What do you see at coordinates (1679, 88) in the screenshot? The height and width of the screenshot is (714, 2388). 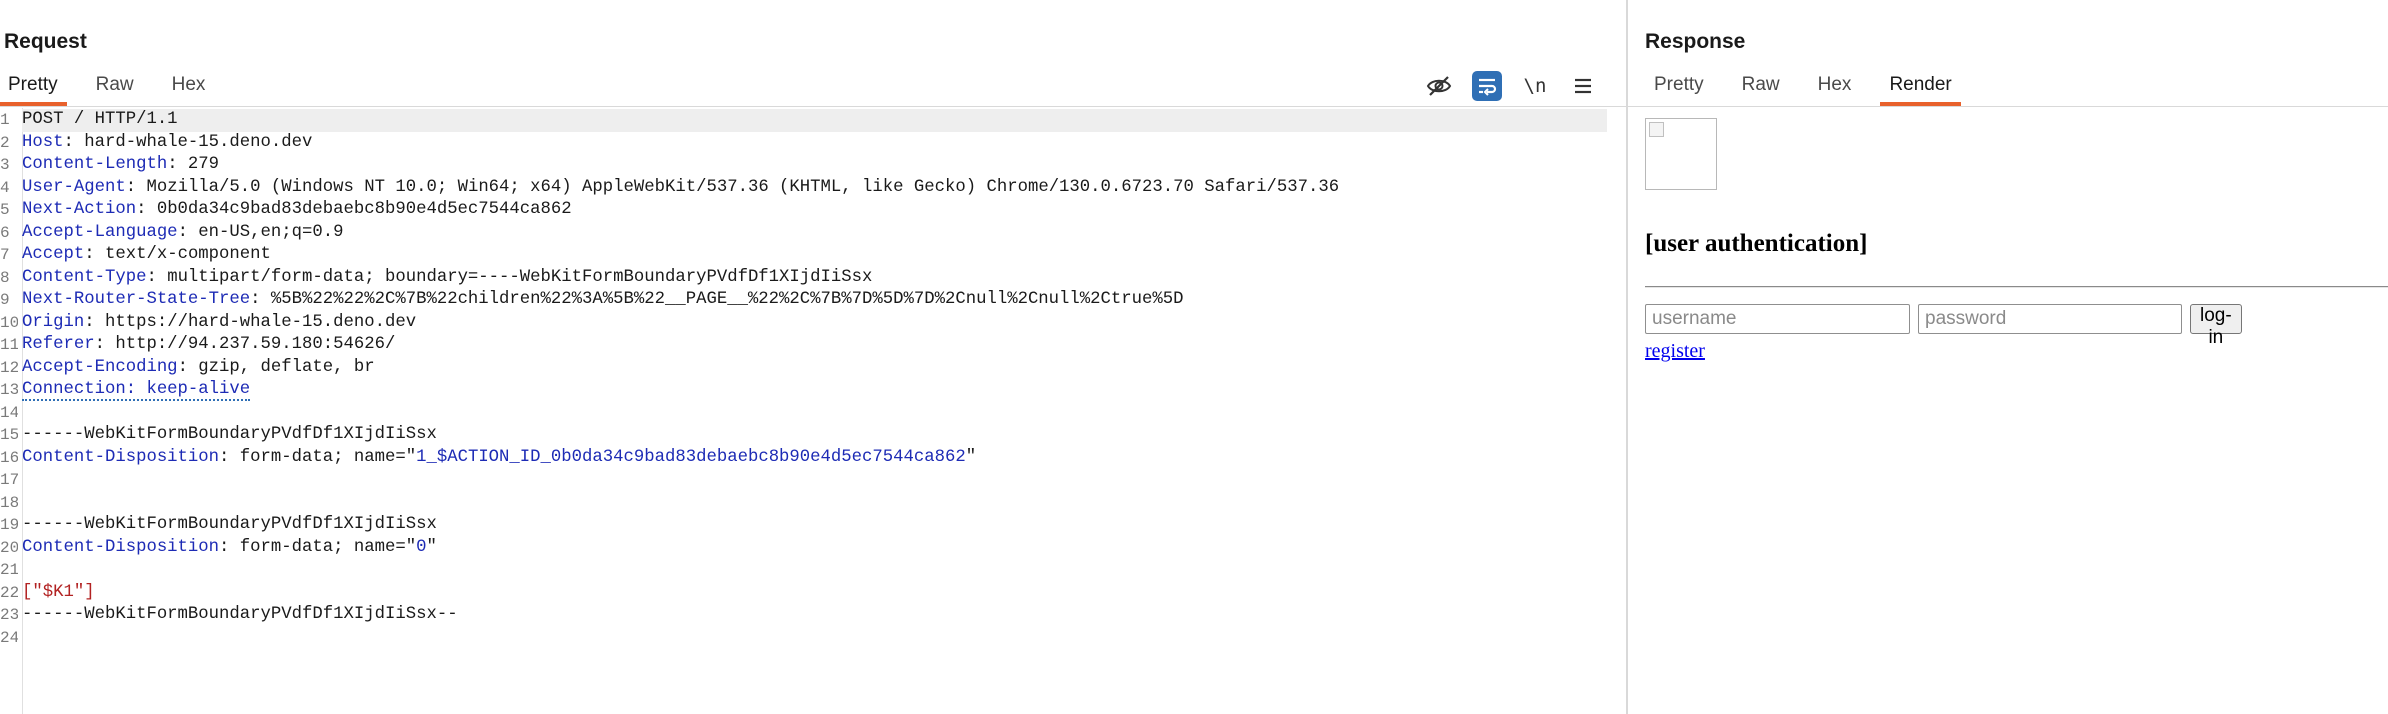 I see `response-tab-pretty: Pretty` at bounding box center [1679, 88].